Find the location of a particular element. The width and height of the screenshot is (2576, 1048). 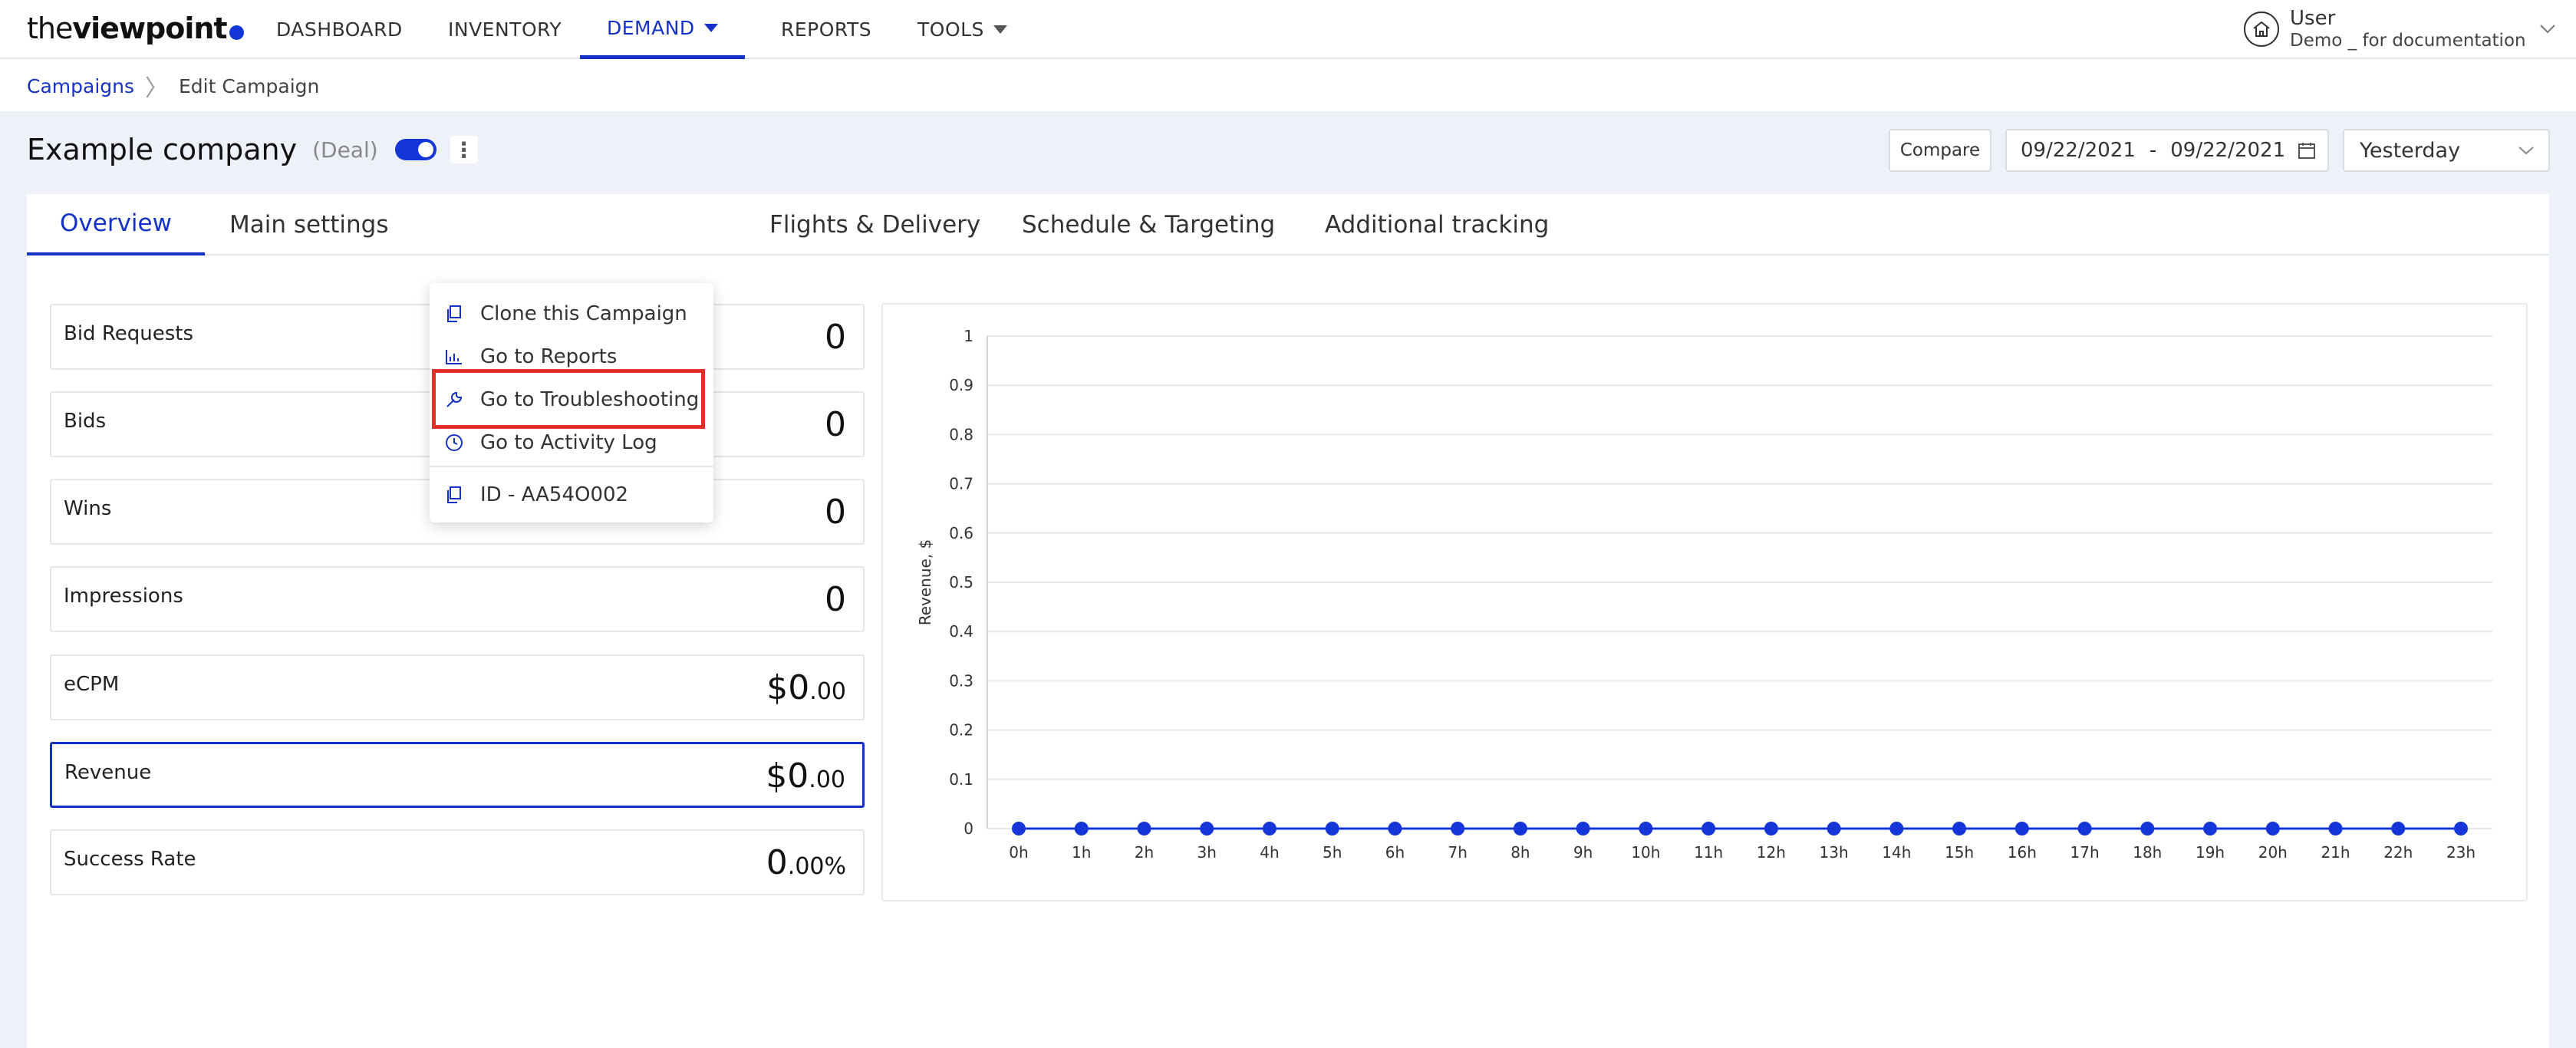

nav-dashboard: DASHBOARD is located at coordinates (339, 30).